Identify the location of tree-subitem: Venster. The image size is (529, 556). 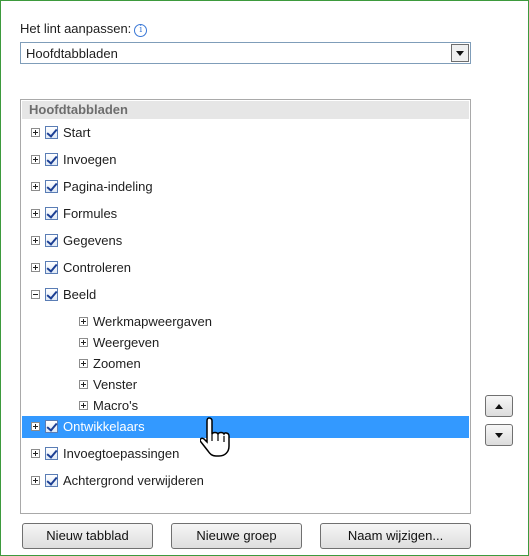
(245, 385).